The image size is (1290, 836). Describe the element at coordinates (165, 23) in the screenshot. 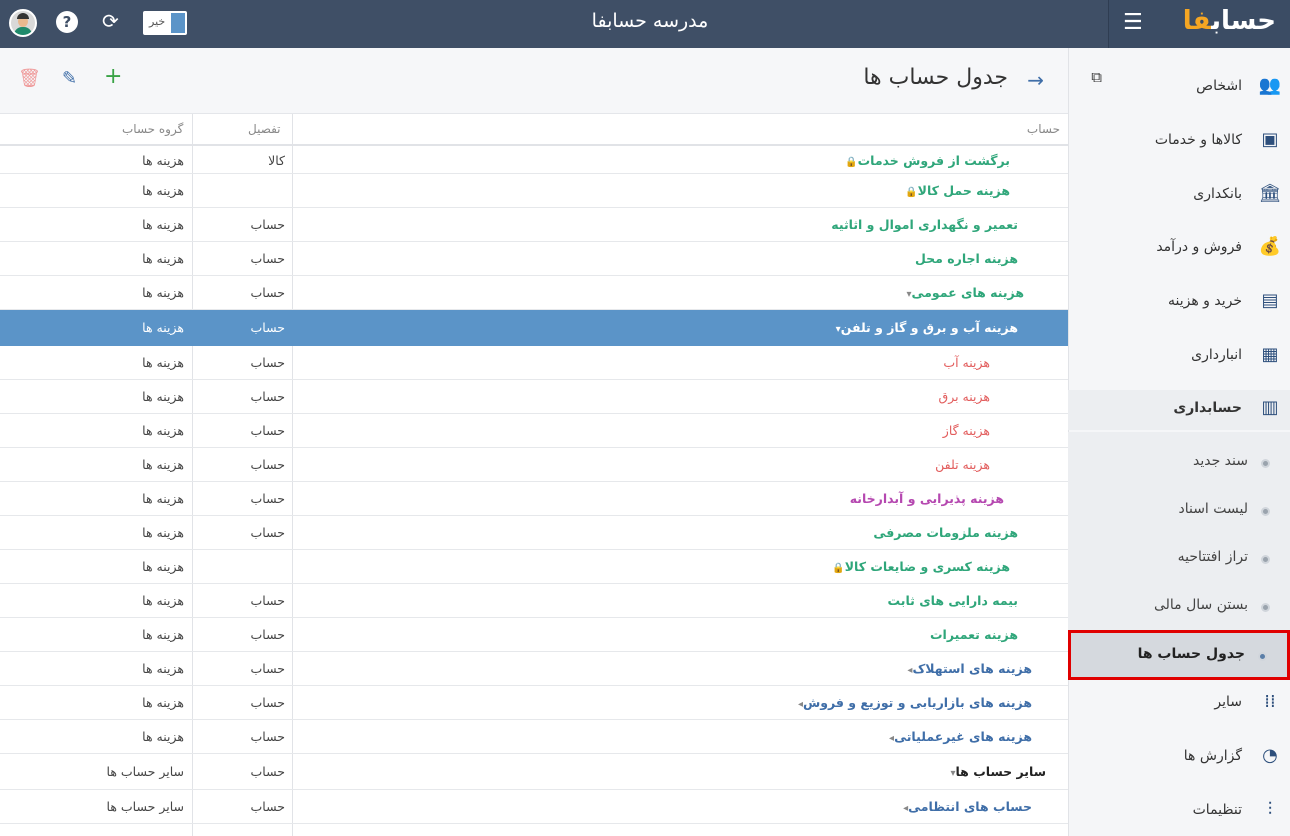

I see `toggle-switch: خیر` at that location.